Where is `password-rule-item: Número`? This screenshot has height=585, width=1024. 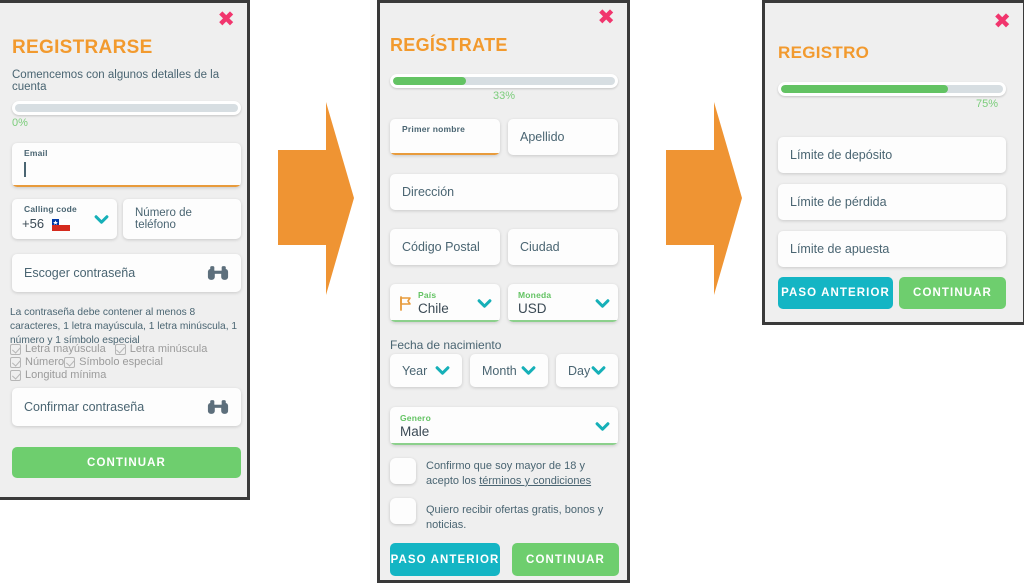
password-rule-item: Número is located at coordinates (37, 362).